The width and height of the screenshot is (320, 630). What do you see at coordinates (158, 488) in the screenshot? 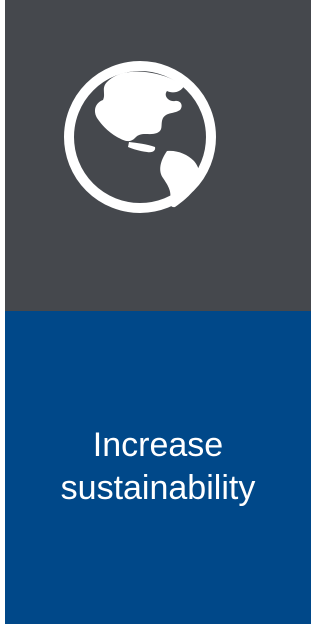
I see `caption-line-2: sustainability` at bounding box center [158, 488].